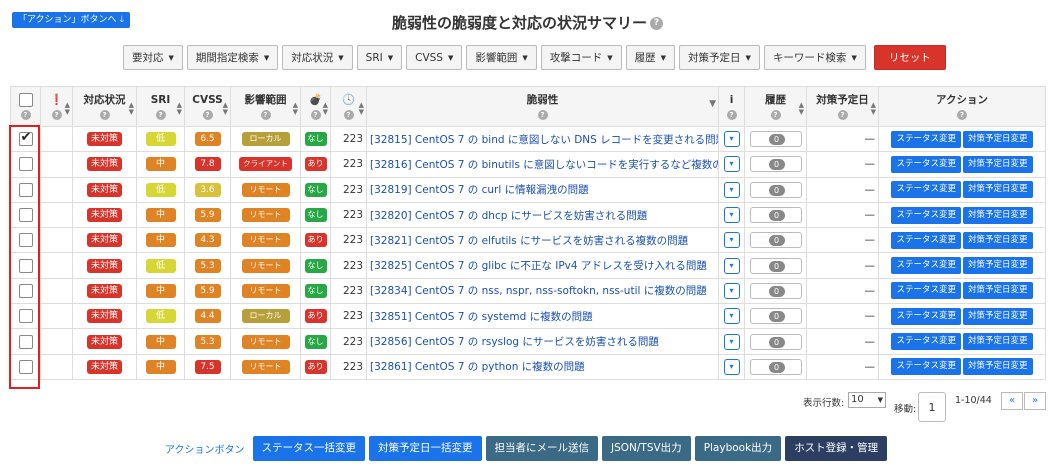 The width and height of the screenshot is (1055, 474). What do you see at coordinates (842, 106) in the screenshot?
I see `plan-date-header: 対策予定日? ▲ ▼` at bounding box center [842, 106].